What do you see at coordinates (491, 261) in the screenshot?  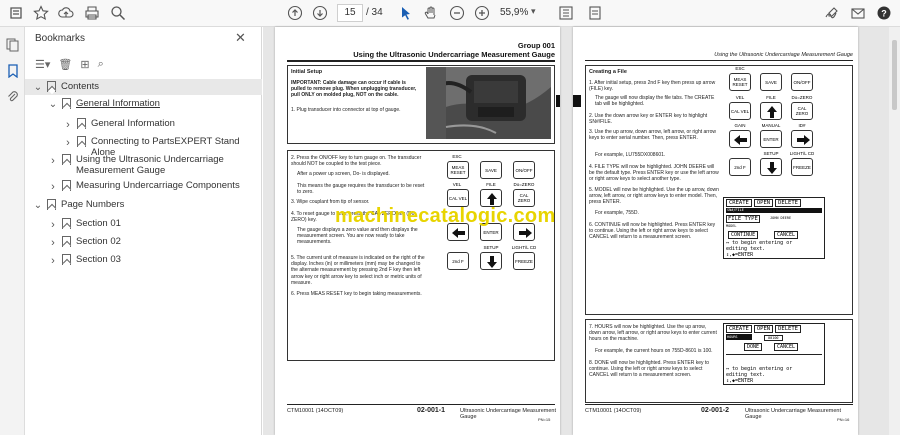 I see `down-arrow-key` at bounding box center [491, 261].